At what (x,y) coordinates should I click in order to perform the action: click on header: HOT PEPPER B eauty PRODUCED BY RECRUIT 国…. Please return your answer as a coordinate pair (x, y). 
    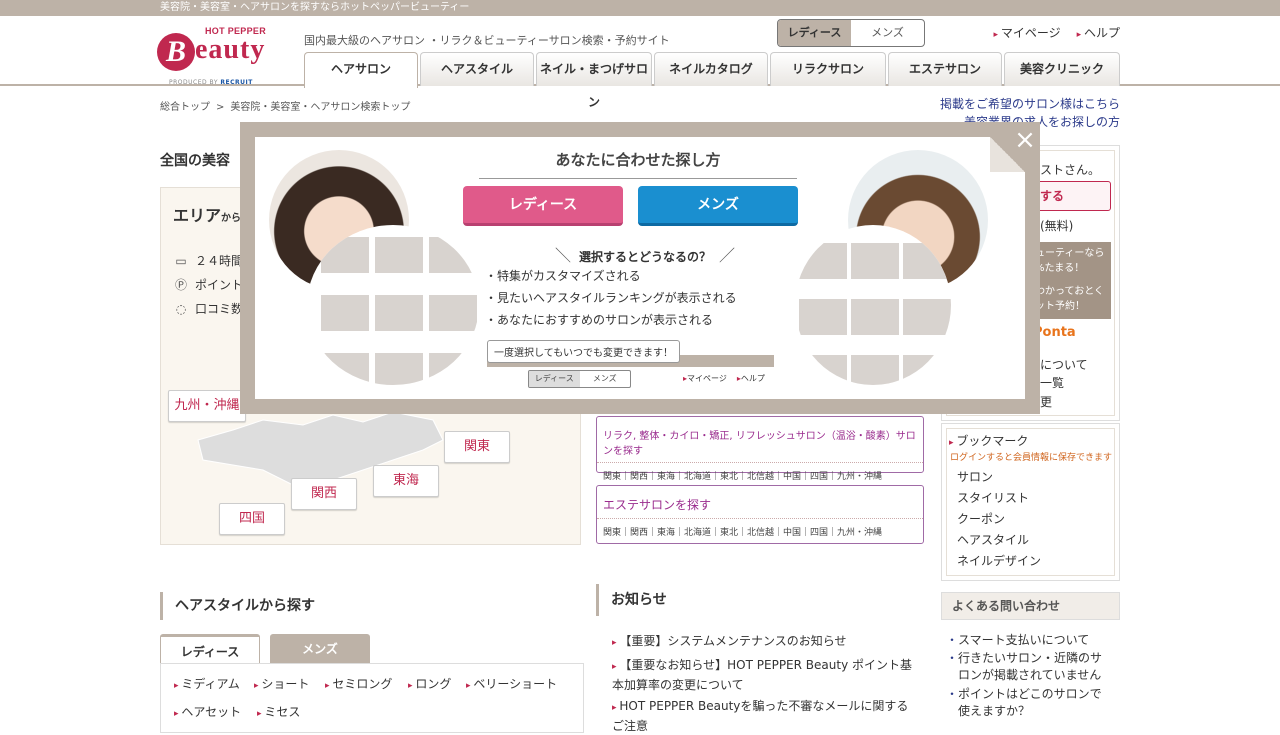
    Looking at the image, I should click on (640, 62).